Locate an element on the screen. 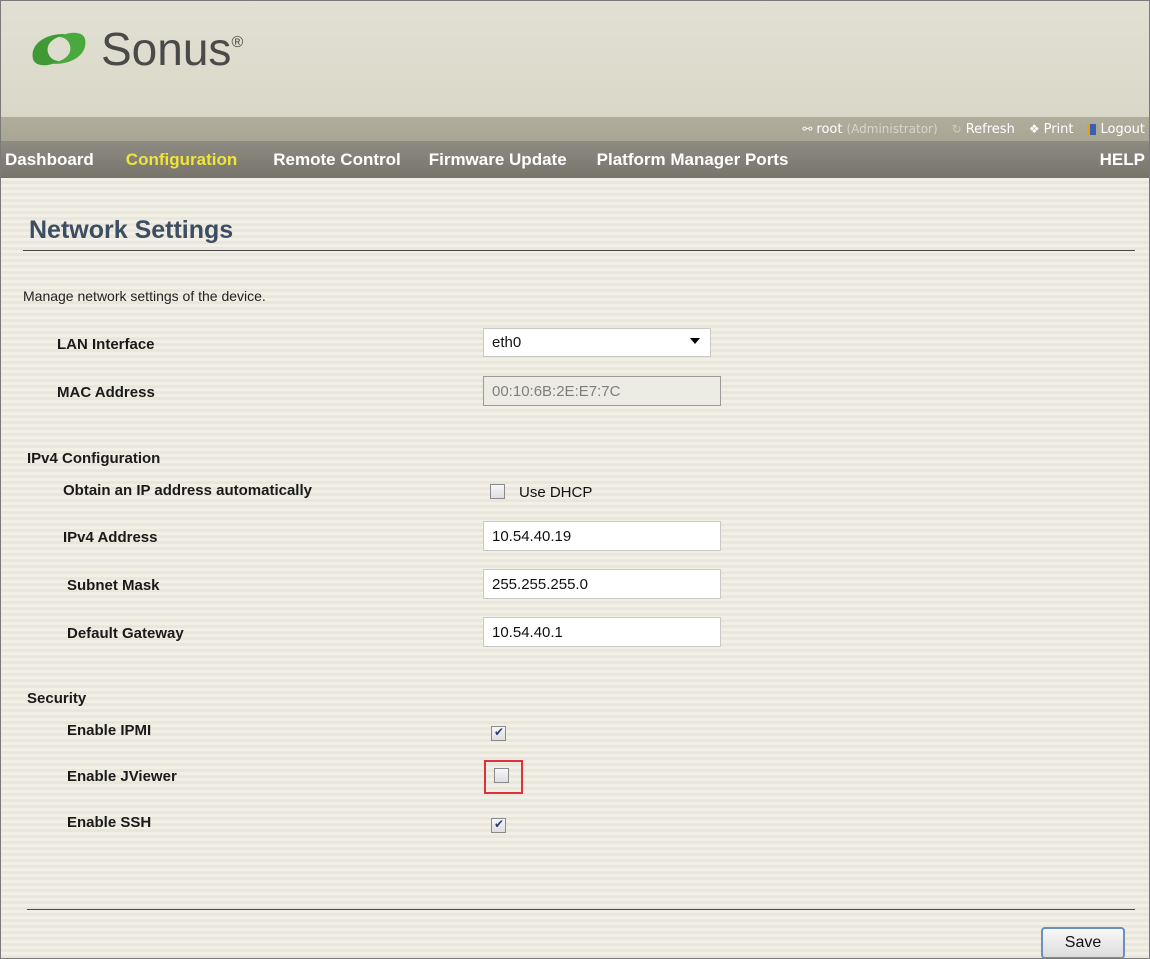  lan-interface-select: eth0 is located at coordinates (597, 342).